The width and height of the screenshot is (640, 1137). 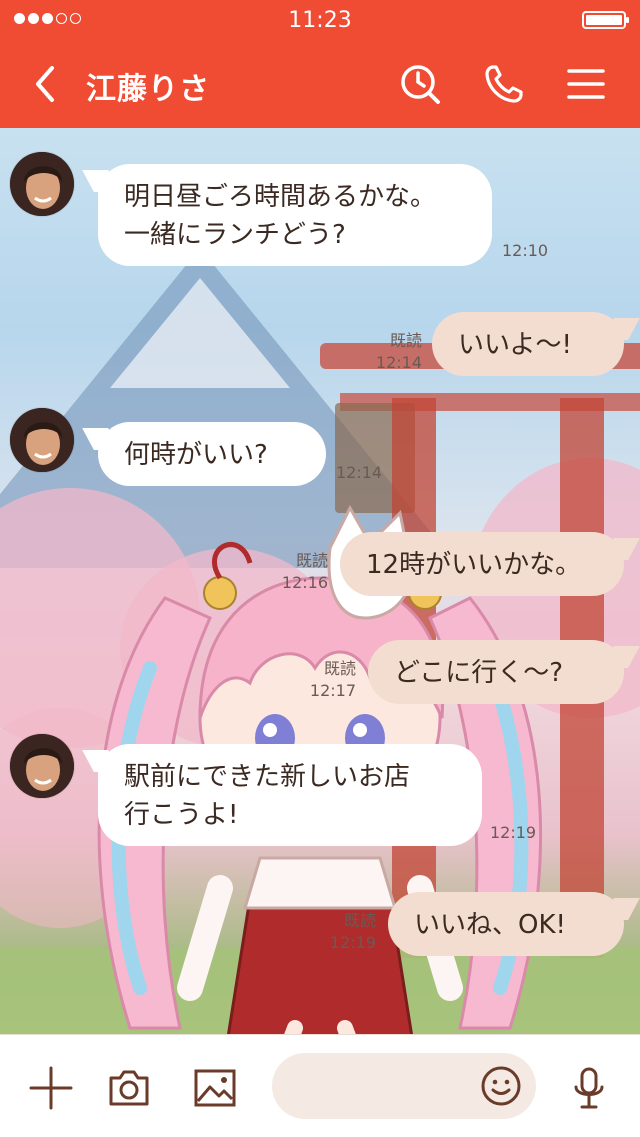 I want to click on message-bubble-outgoing: どこに行く〜?, so click(x=496, y=672).